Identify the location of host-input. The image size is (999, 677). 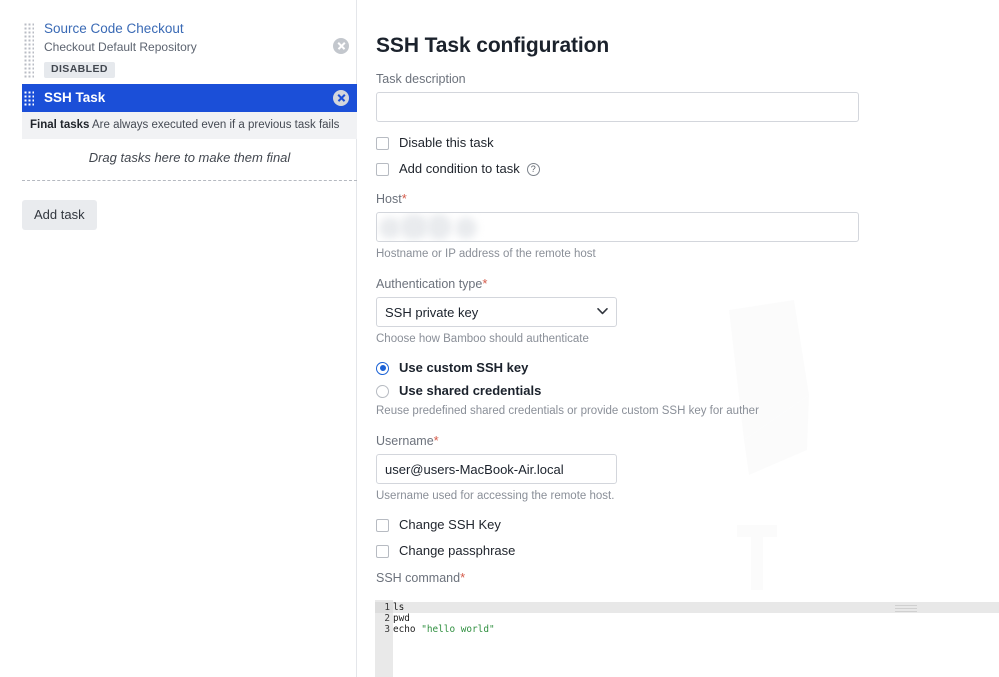
(617, 227).